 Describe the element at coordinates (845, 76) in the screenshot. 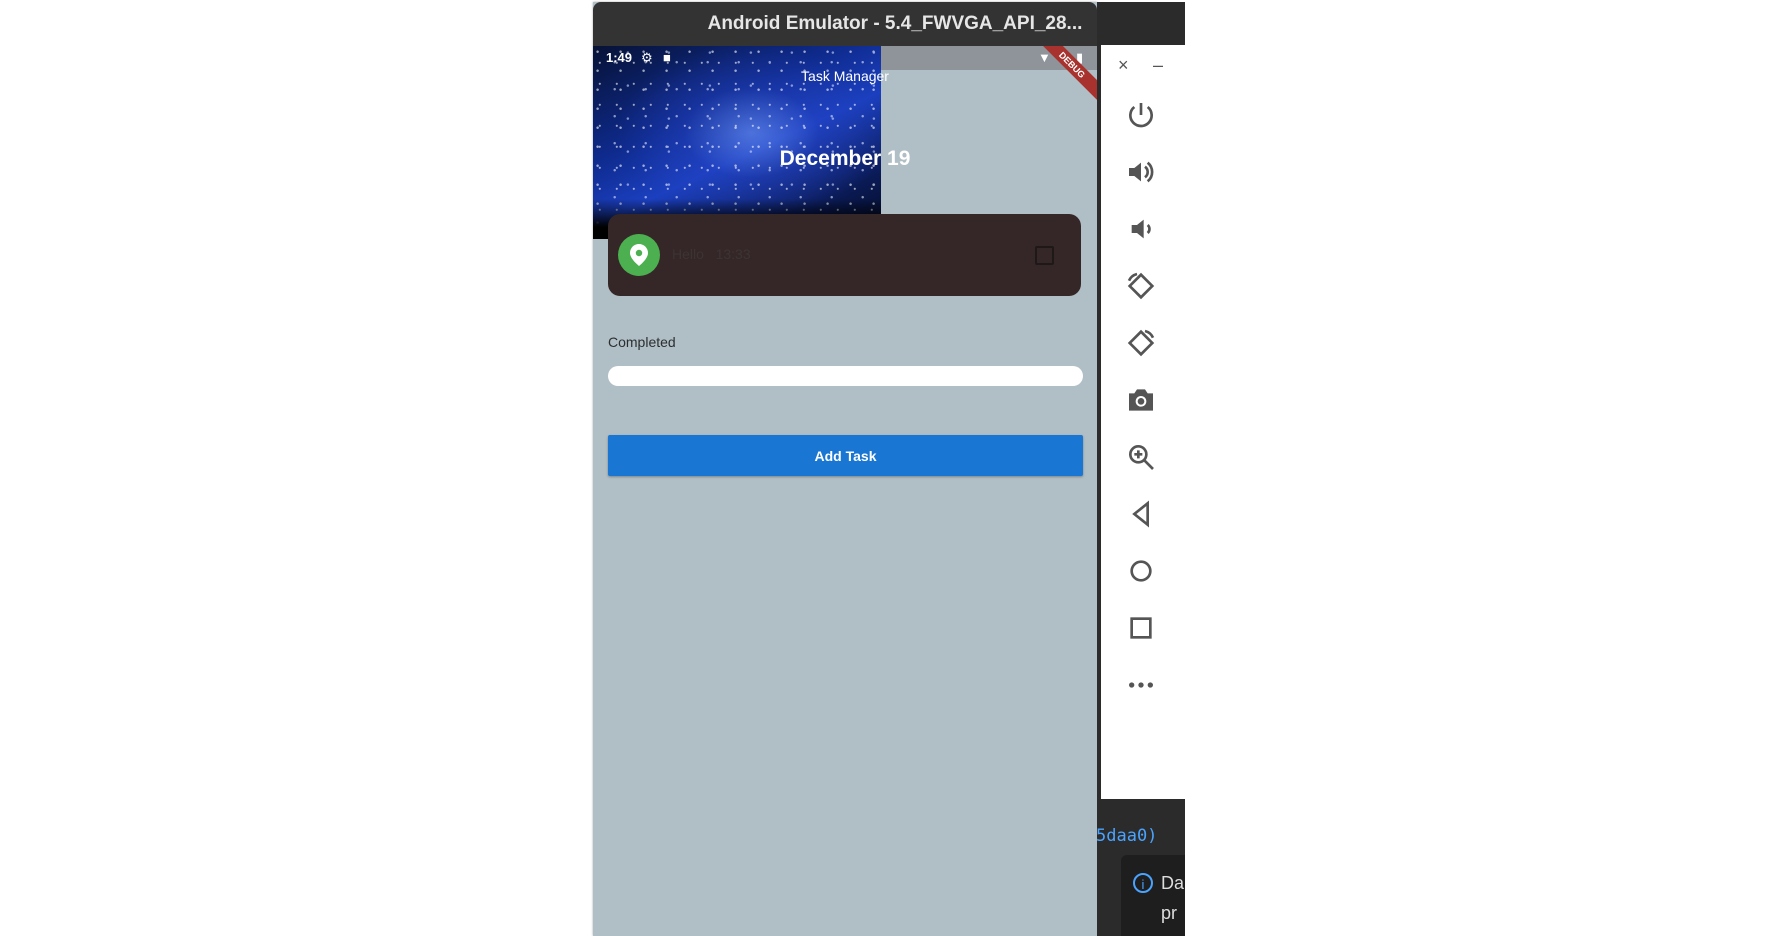

I see `app-title: Task Manager` at that location.